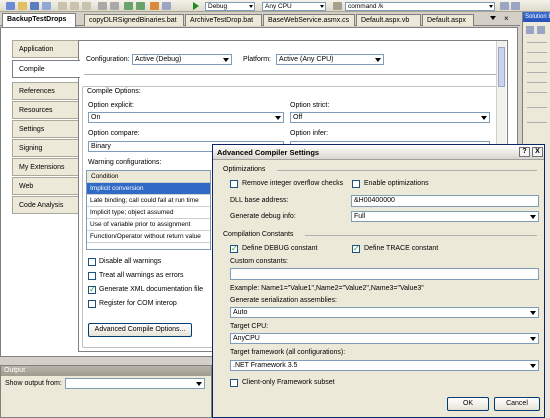 This screenshot has width=550, height=418. I want to click on tab-web: Web, so click(45, 186).